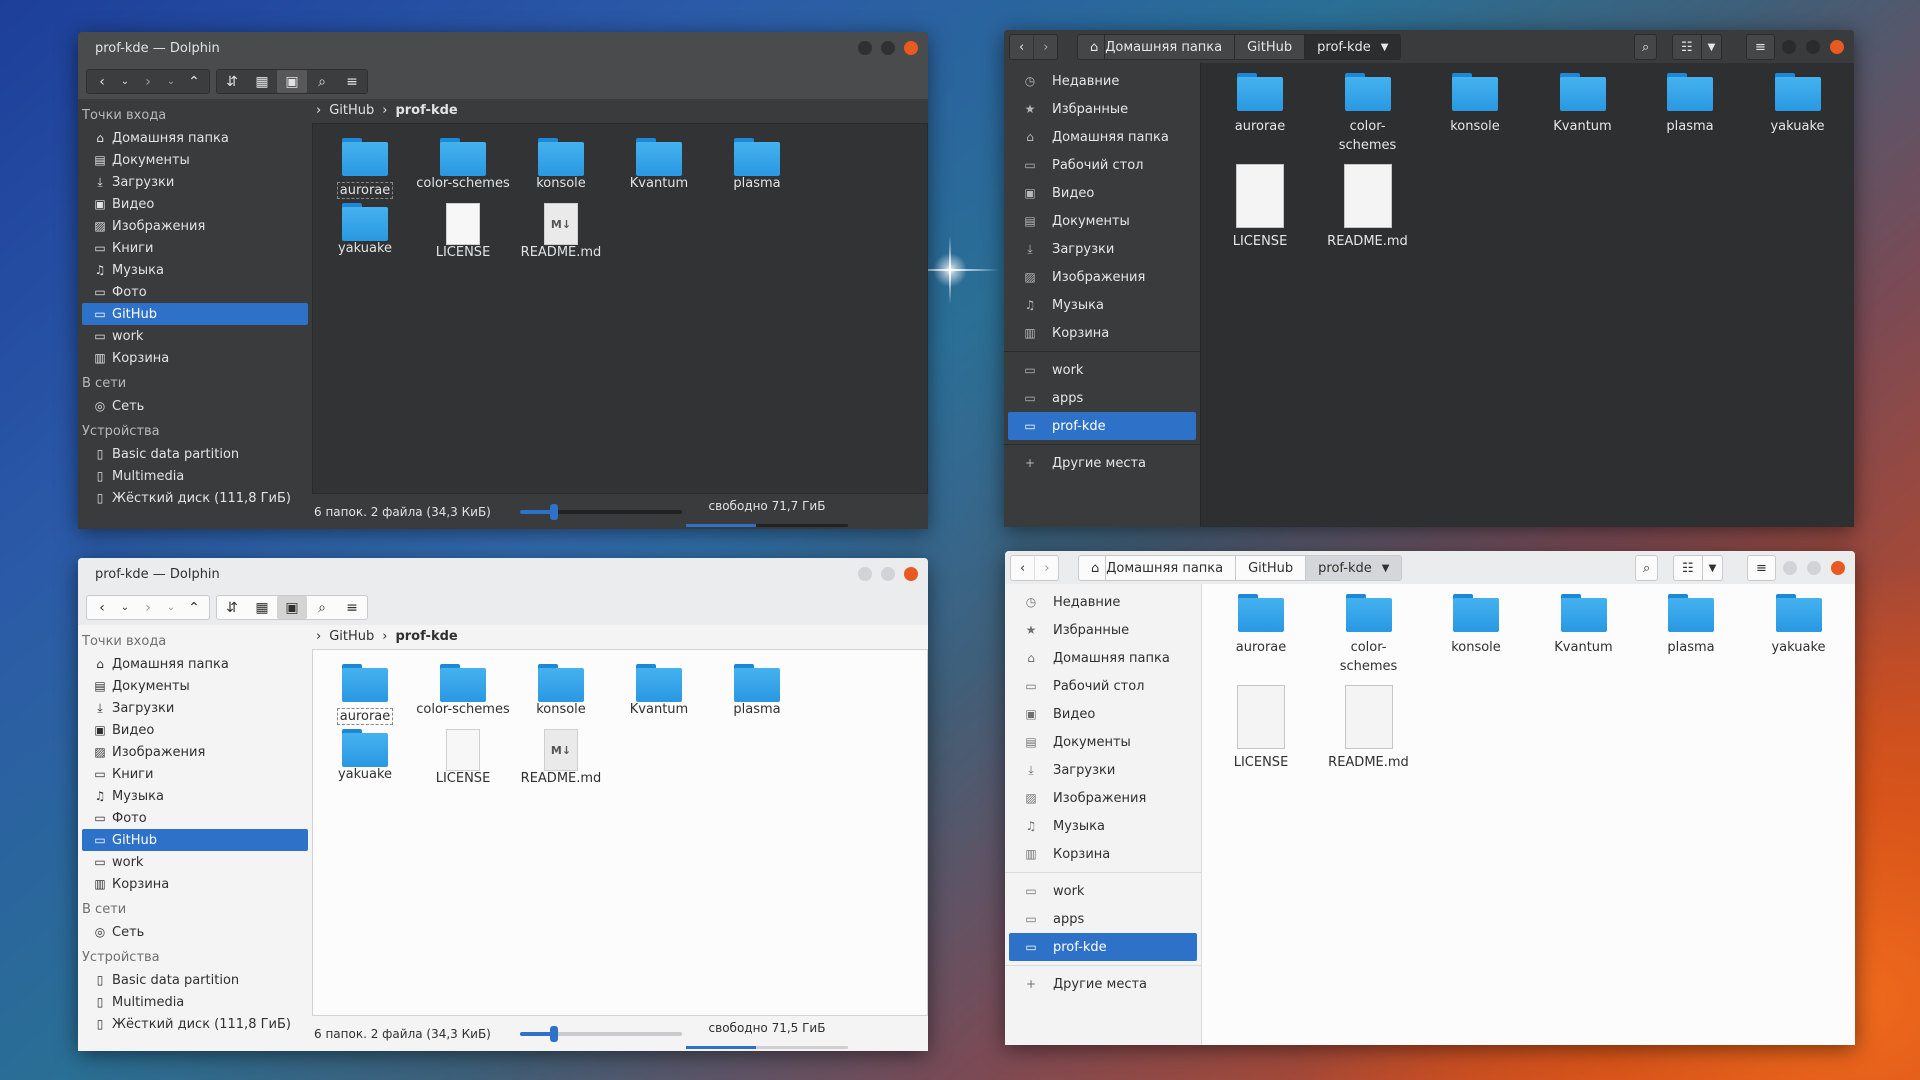 The image size is (1920, 1080). I want to click on icons-view-icon: ▦, so click(262, 607).